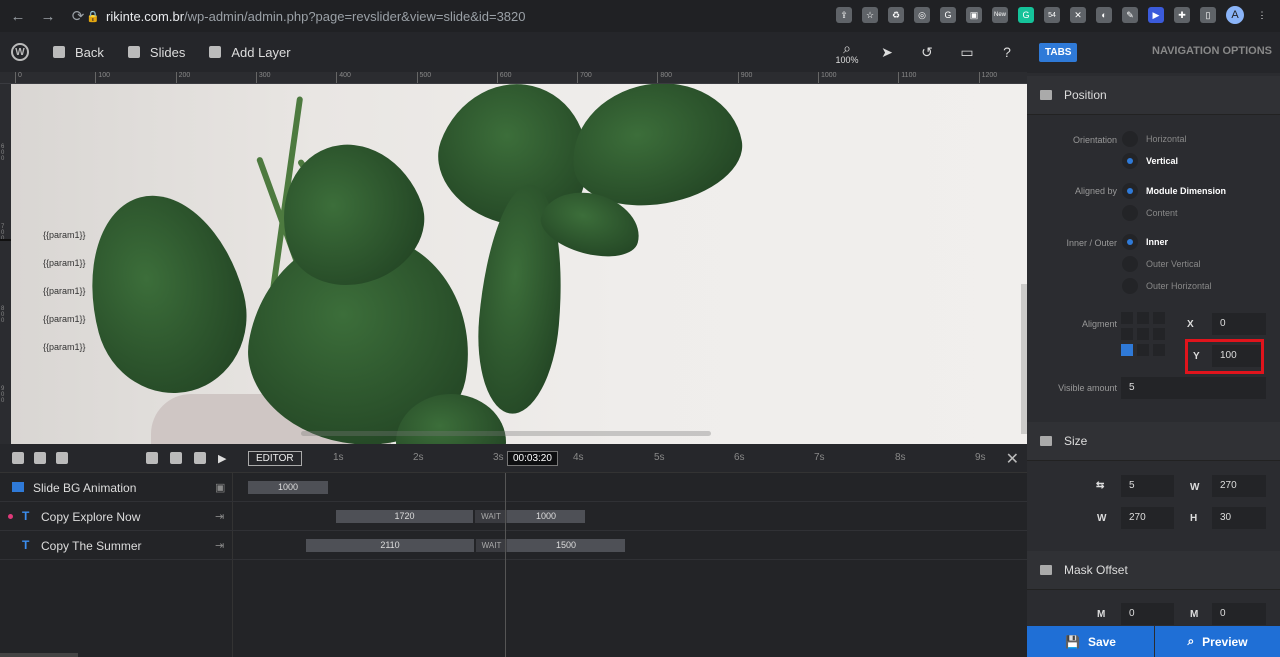 This screenshot has width=1280, height=657. I want to click on orientation-vertical-radio, so click(1130, 161).